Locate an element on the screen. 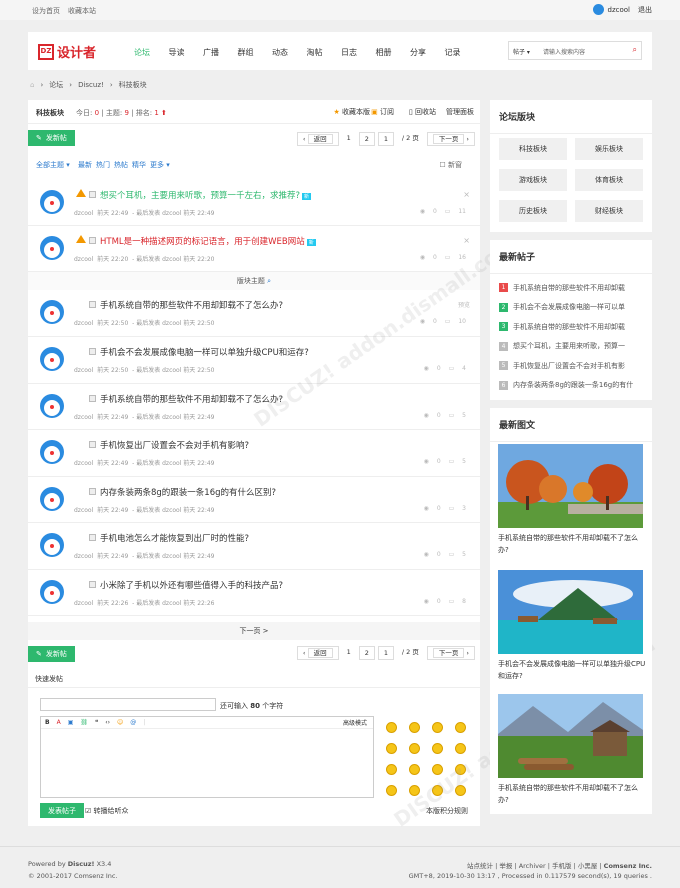 The image size is (680, 888). subject-input is located at coordinates (128, 704).